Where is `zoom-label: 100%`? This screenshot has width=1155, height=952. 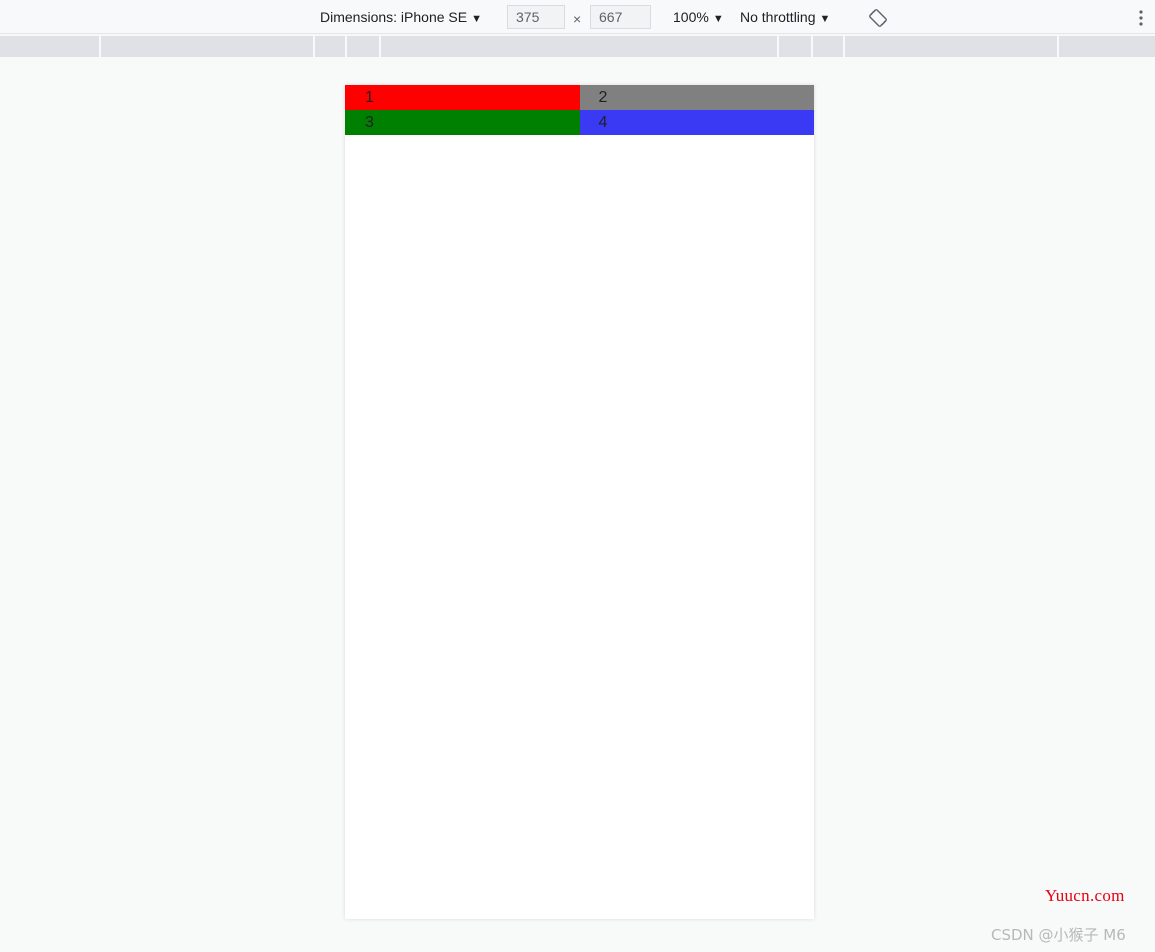 zoom-label: 100% is located at coordinates (691, 17).